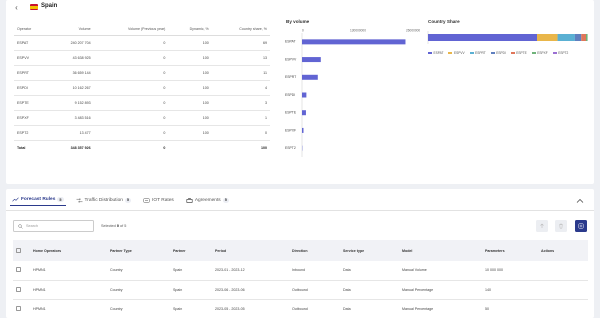  What do you see at coordinates (290, 130) in the screenshot?
I see `y-tick-label: ESPXF` at bounding box center [290, 130].